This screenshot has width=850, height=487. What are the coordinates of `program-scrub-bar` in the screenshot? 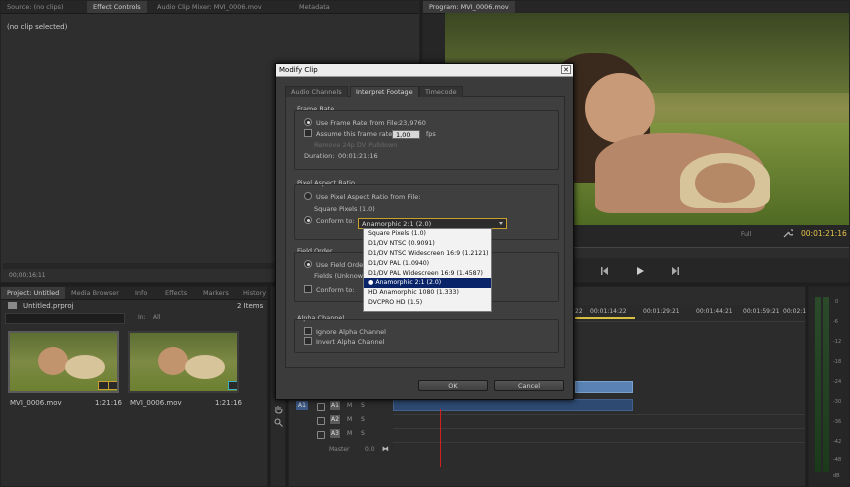 It's located at (711, 252).